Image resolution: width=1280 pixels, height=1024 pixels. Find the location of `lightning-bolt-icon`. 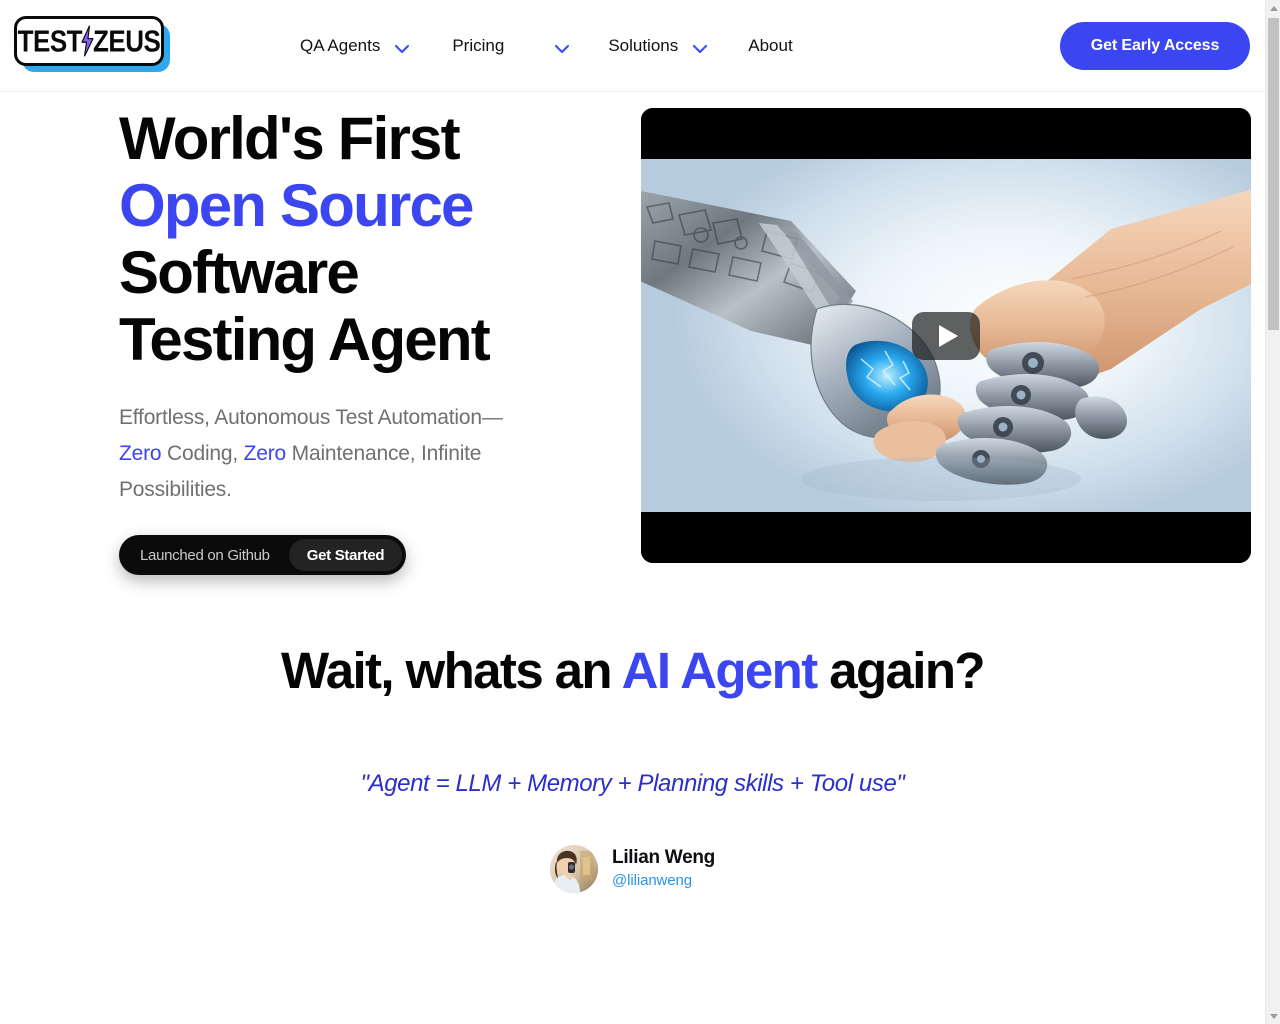

lightning-bolt-icon is located at coordinates (87, 41).